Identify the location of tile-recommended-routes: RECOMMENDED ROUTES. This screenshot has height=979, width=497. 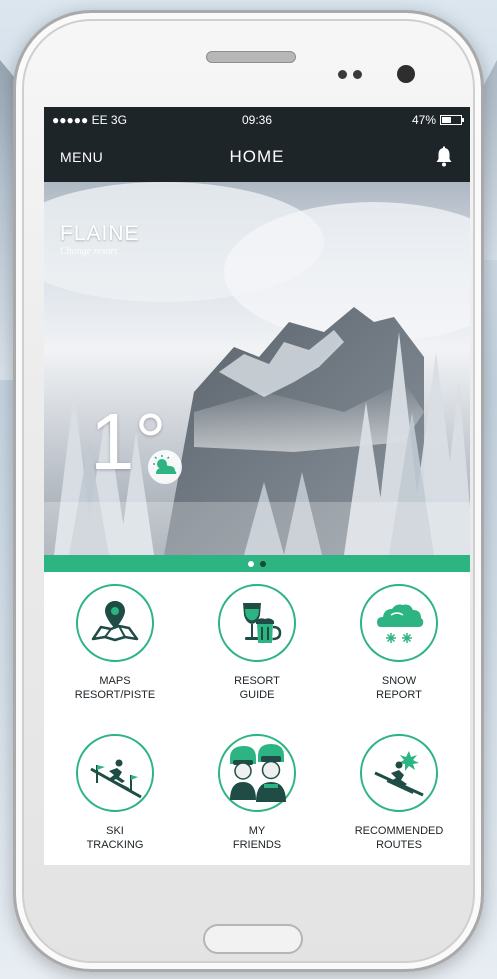
(399, 799).